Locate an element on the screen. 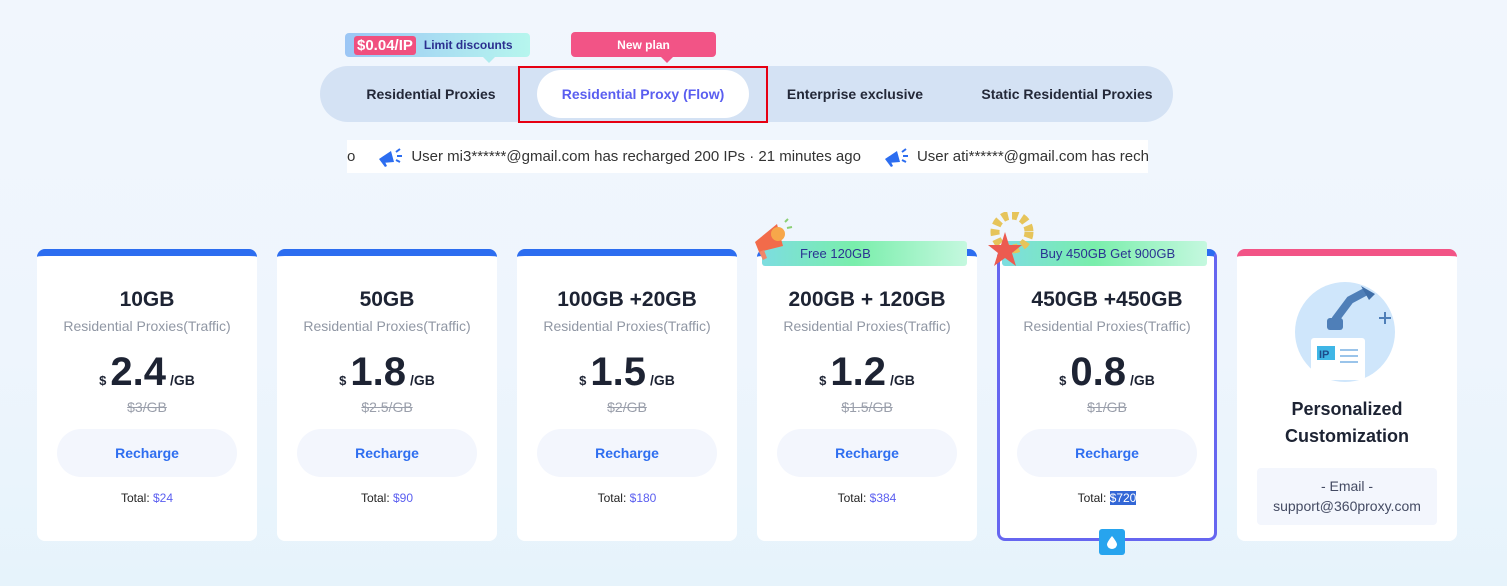 The height and width of the screenshot is (586, 1507). ticker-fragment: o is located at coordinates (351, 156).